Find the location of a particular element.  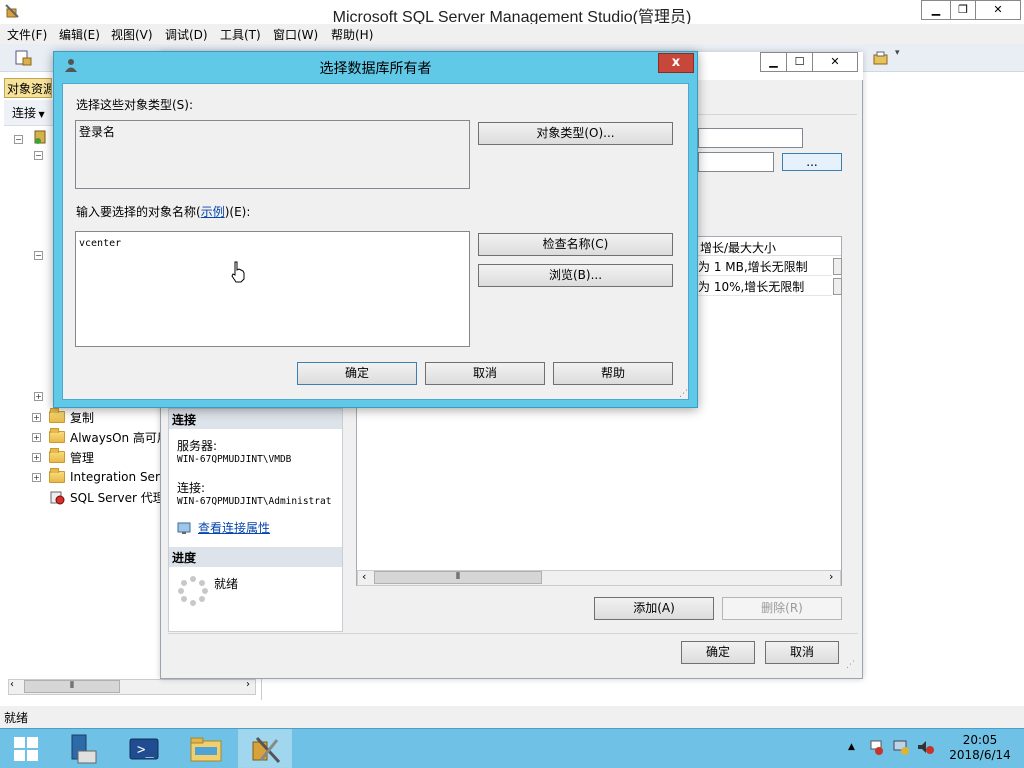

grid-cell-autogrowth: 为 1 MB,增长无限制 is located at coordinates (765, 266).